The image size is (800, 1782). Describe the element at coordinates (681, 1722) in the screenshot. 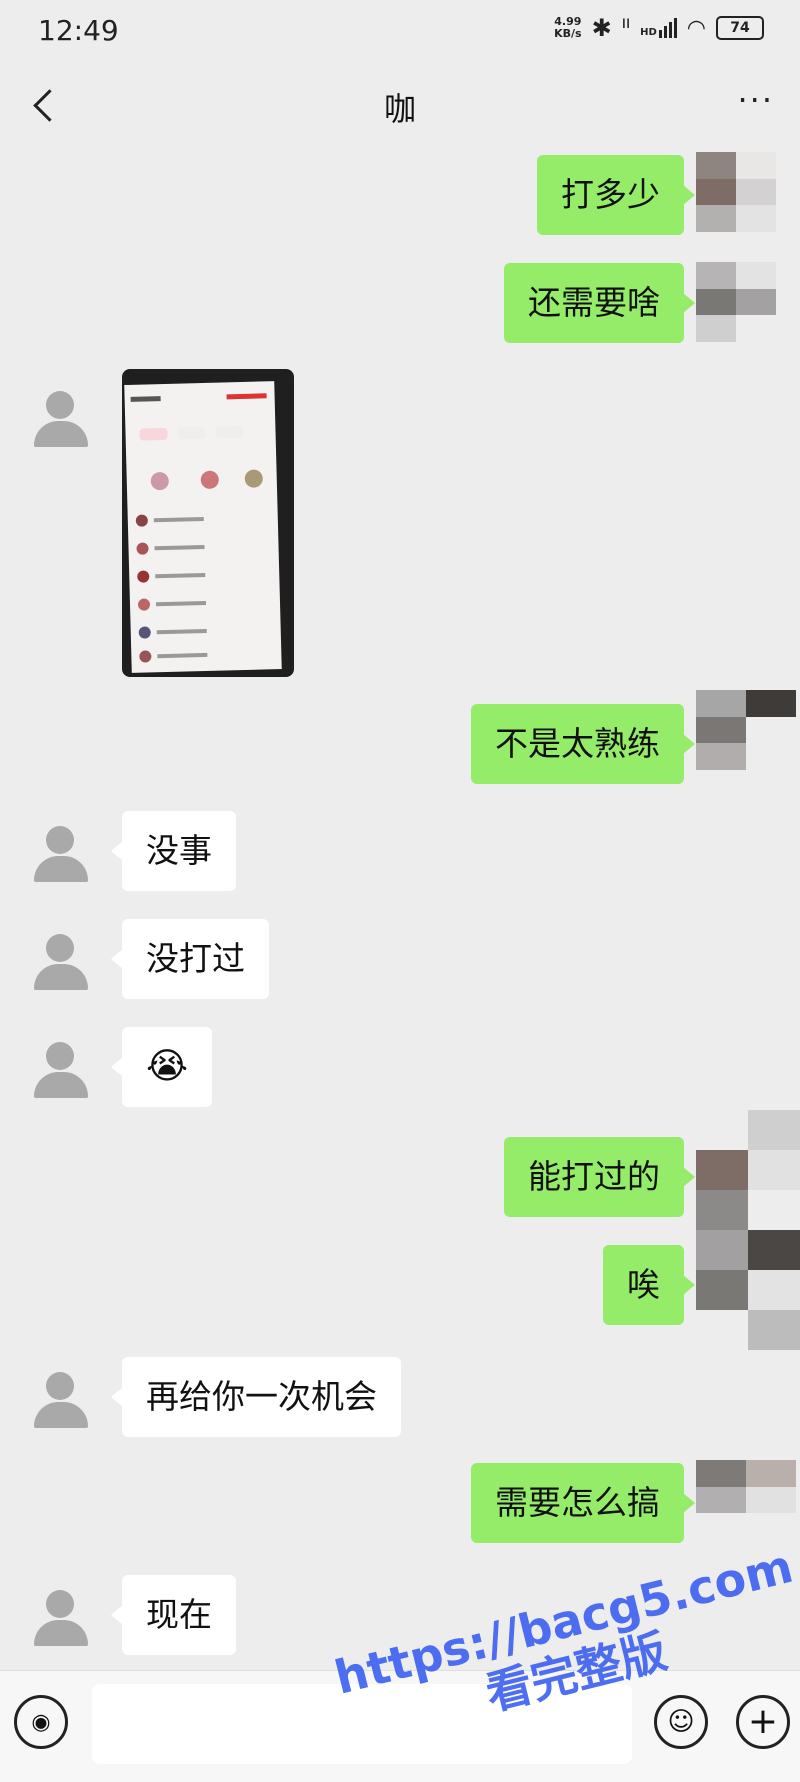

I see `emoji-icon: ☺` at that location.